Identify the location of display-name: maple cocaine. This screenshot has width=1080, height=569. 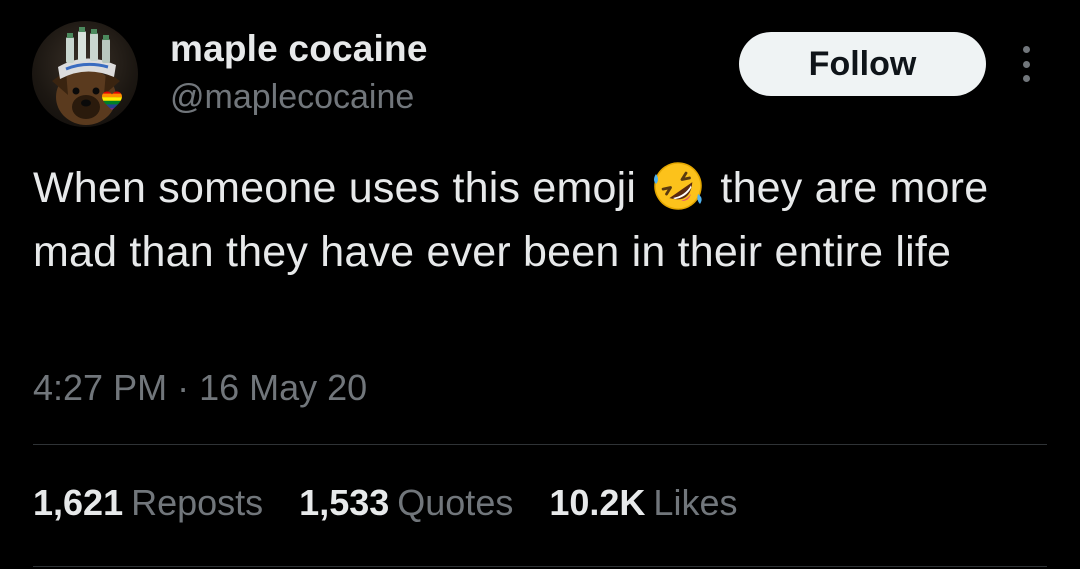
(299, 49).